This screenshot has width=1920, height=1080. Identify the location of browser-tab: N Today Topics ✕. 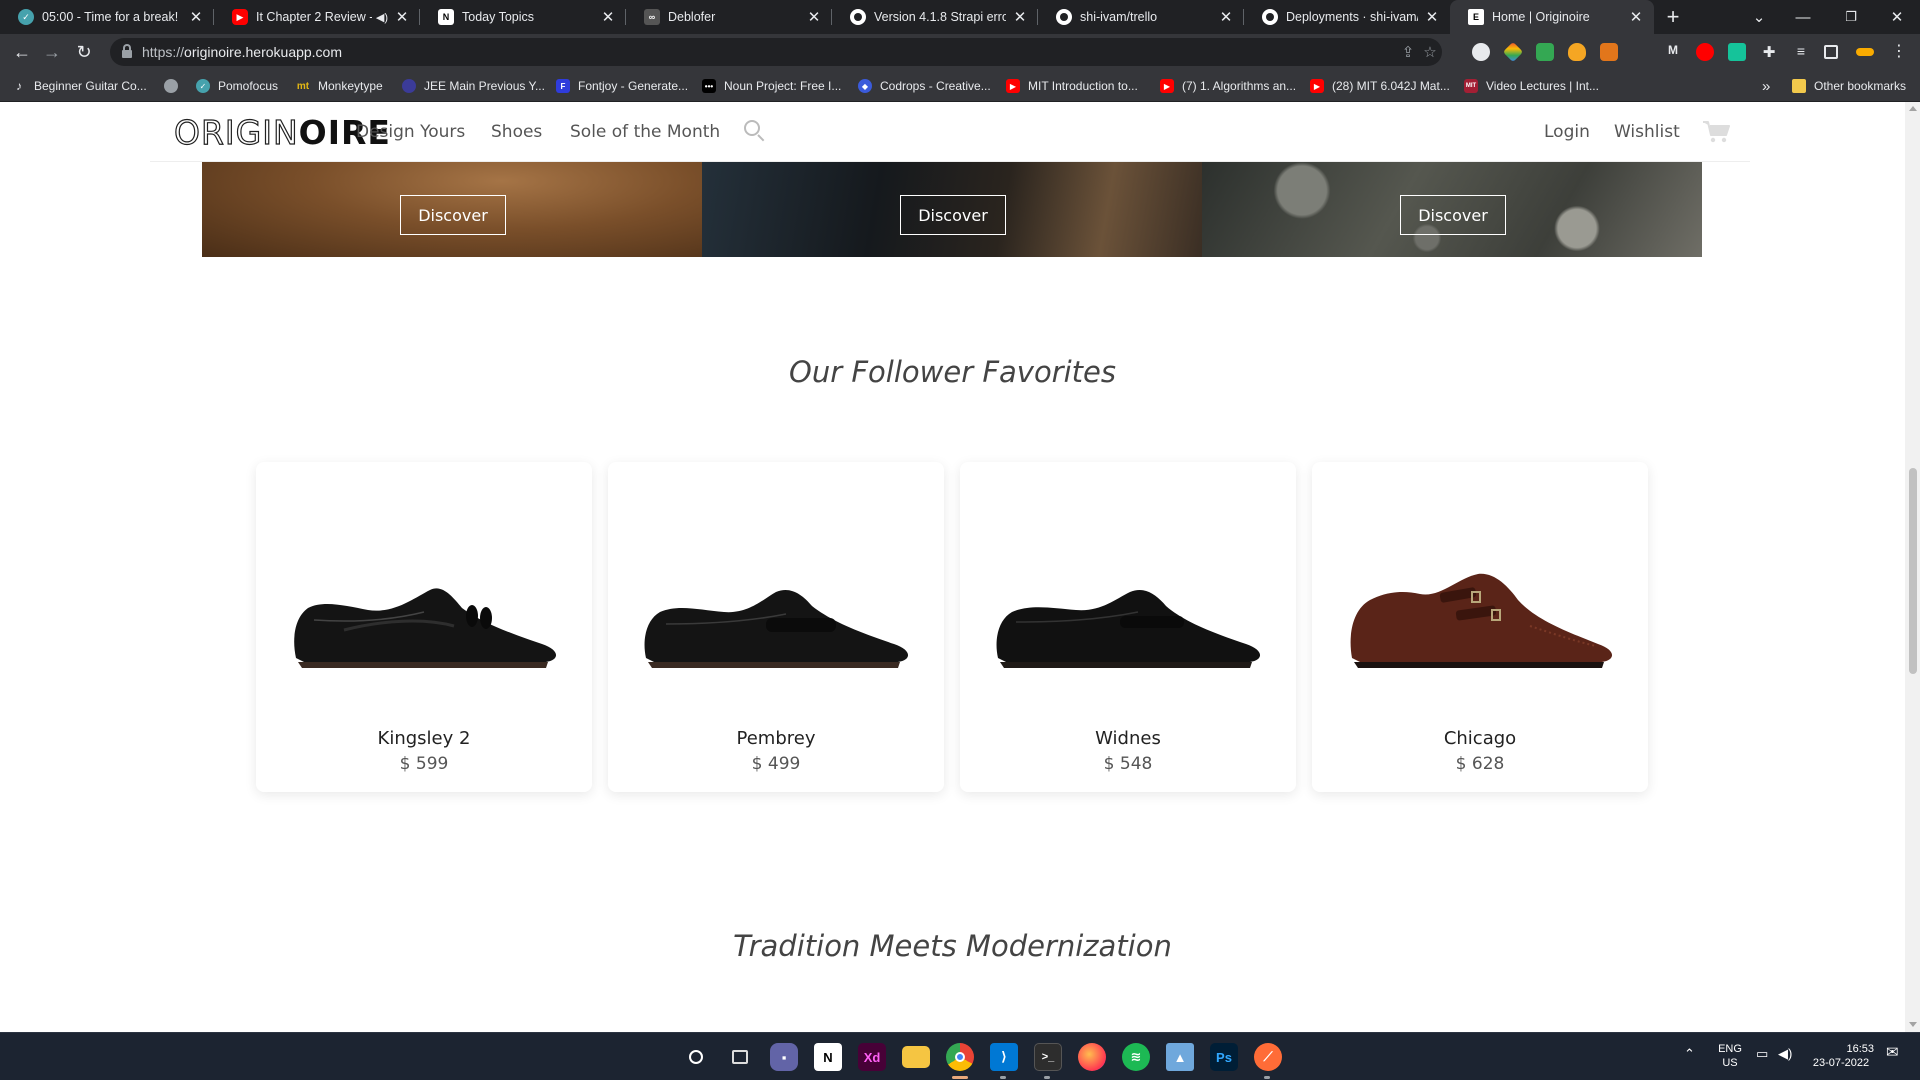
(523, 17).